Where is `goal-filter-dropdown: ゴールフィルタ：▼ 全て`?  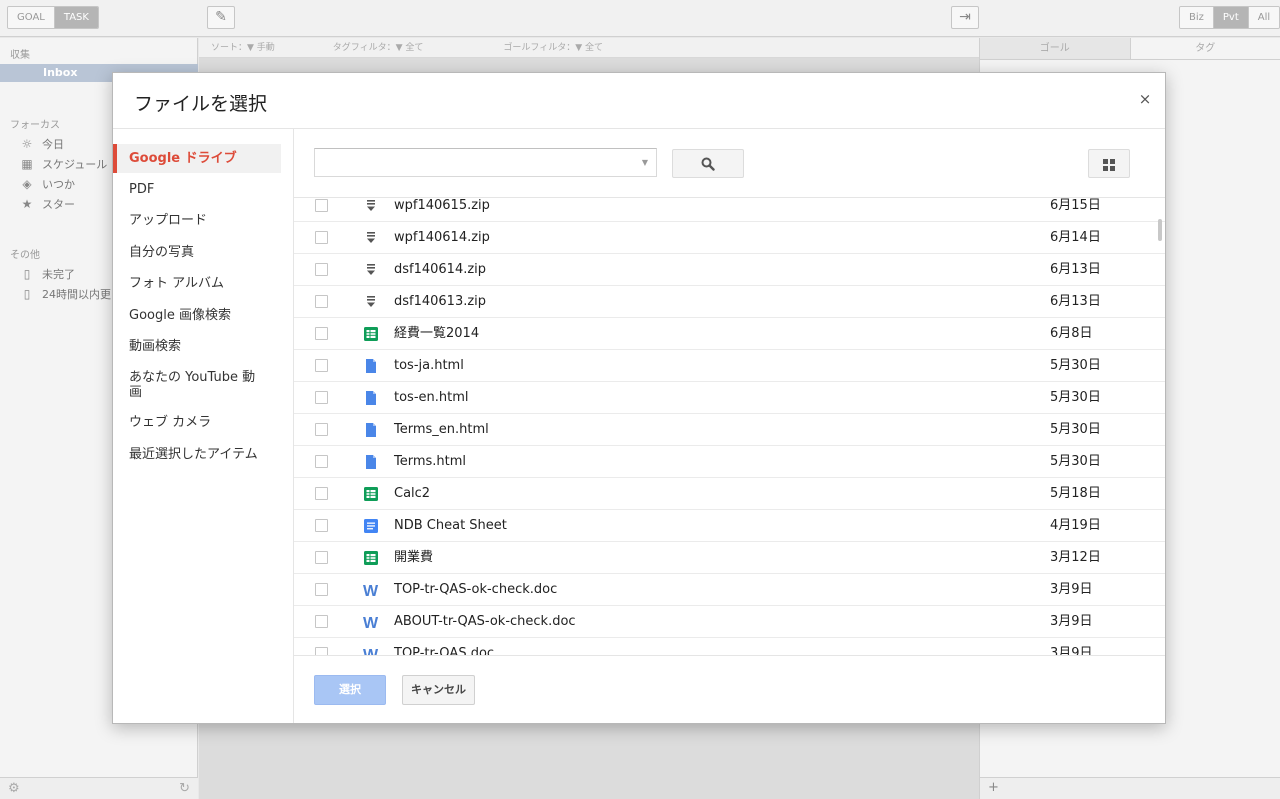 goal-filter-dropdown: ゴールフィルタ：▼ 全て is located at coordinates (553, 47).